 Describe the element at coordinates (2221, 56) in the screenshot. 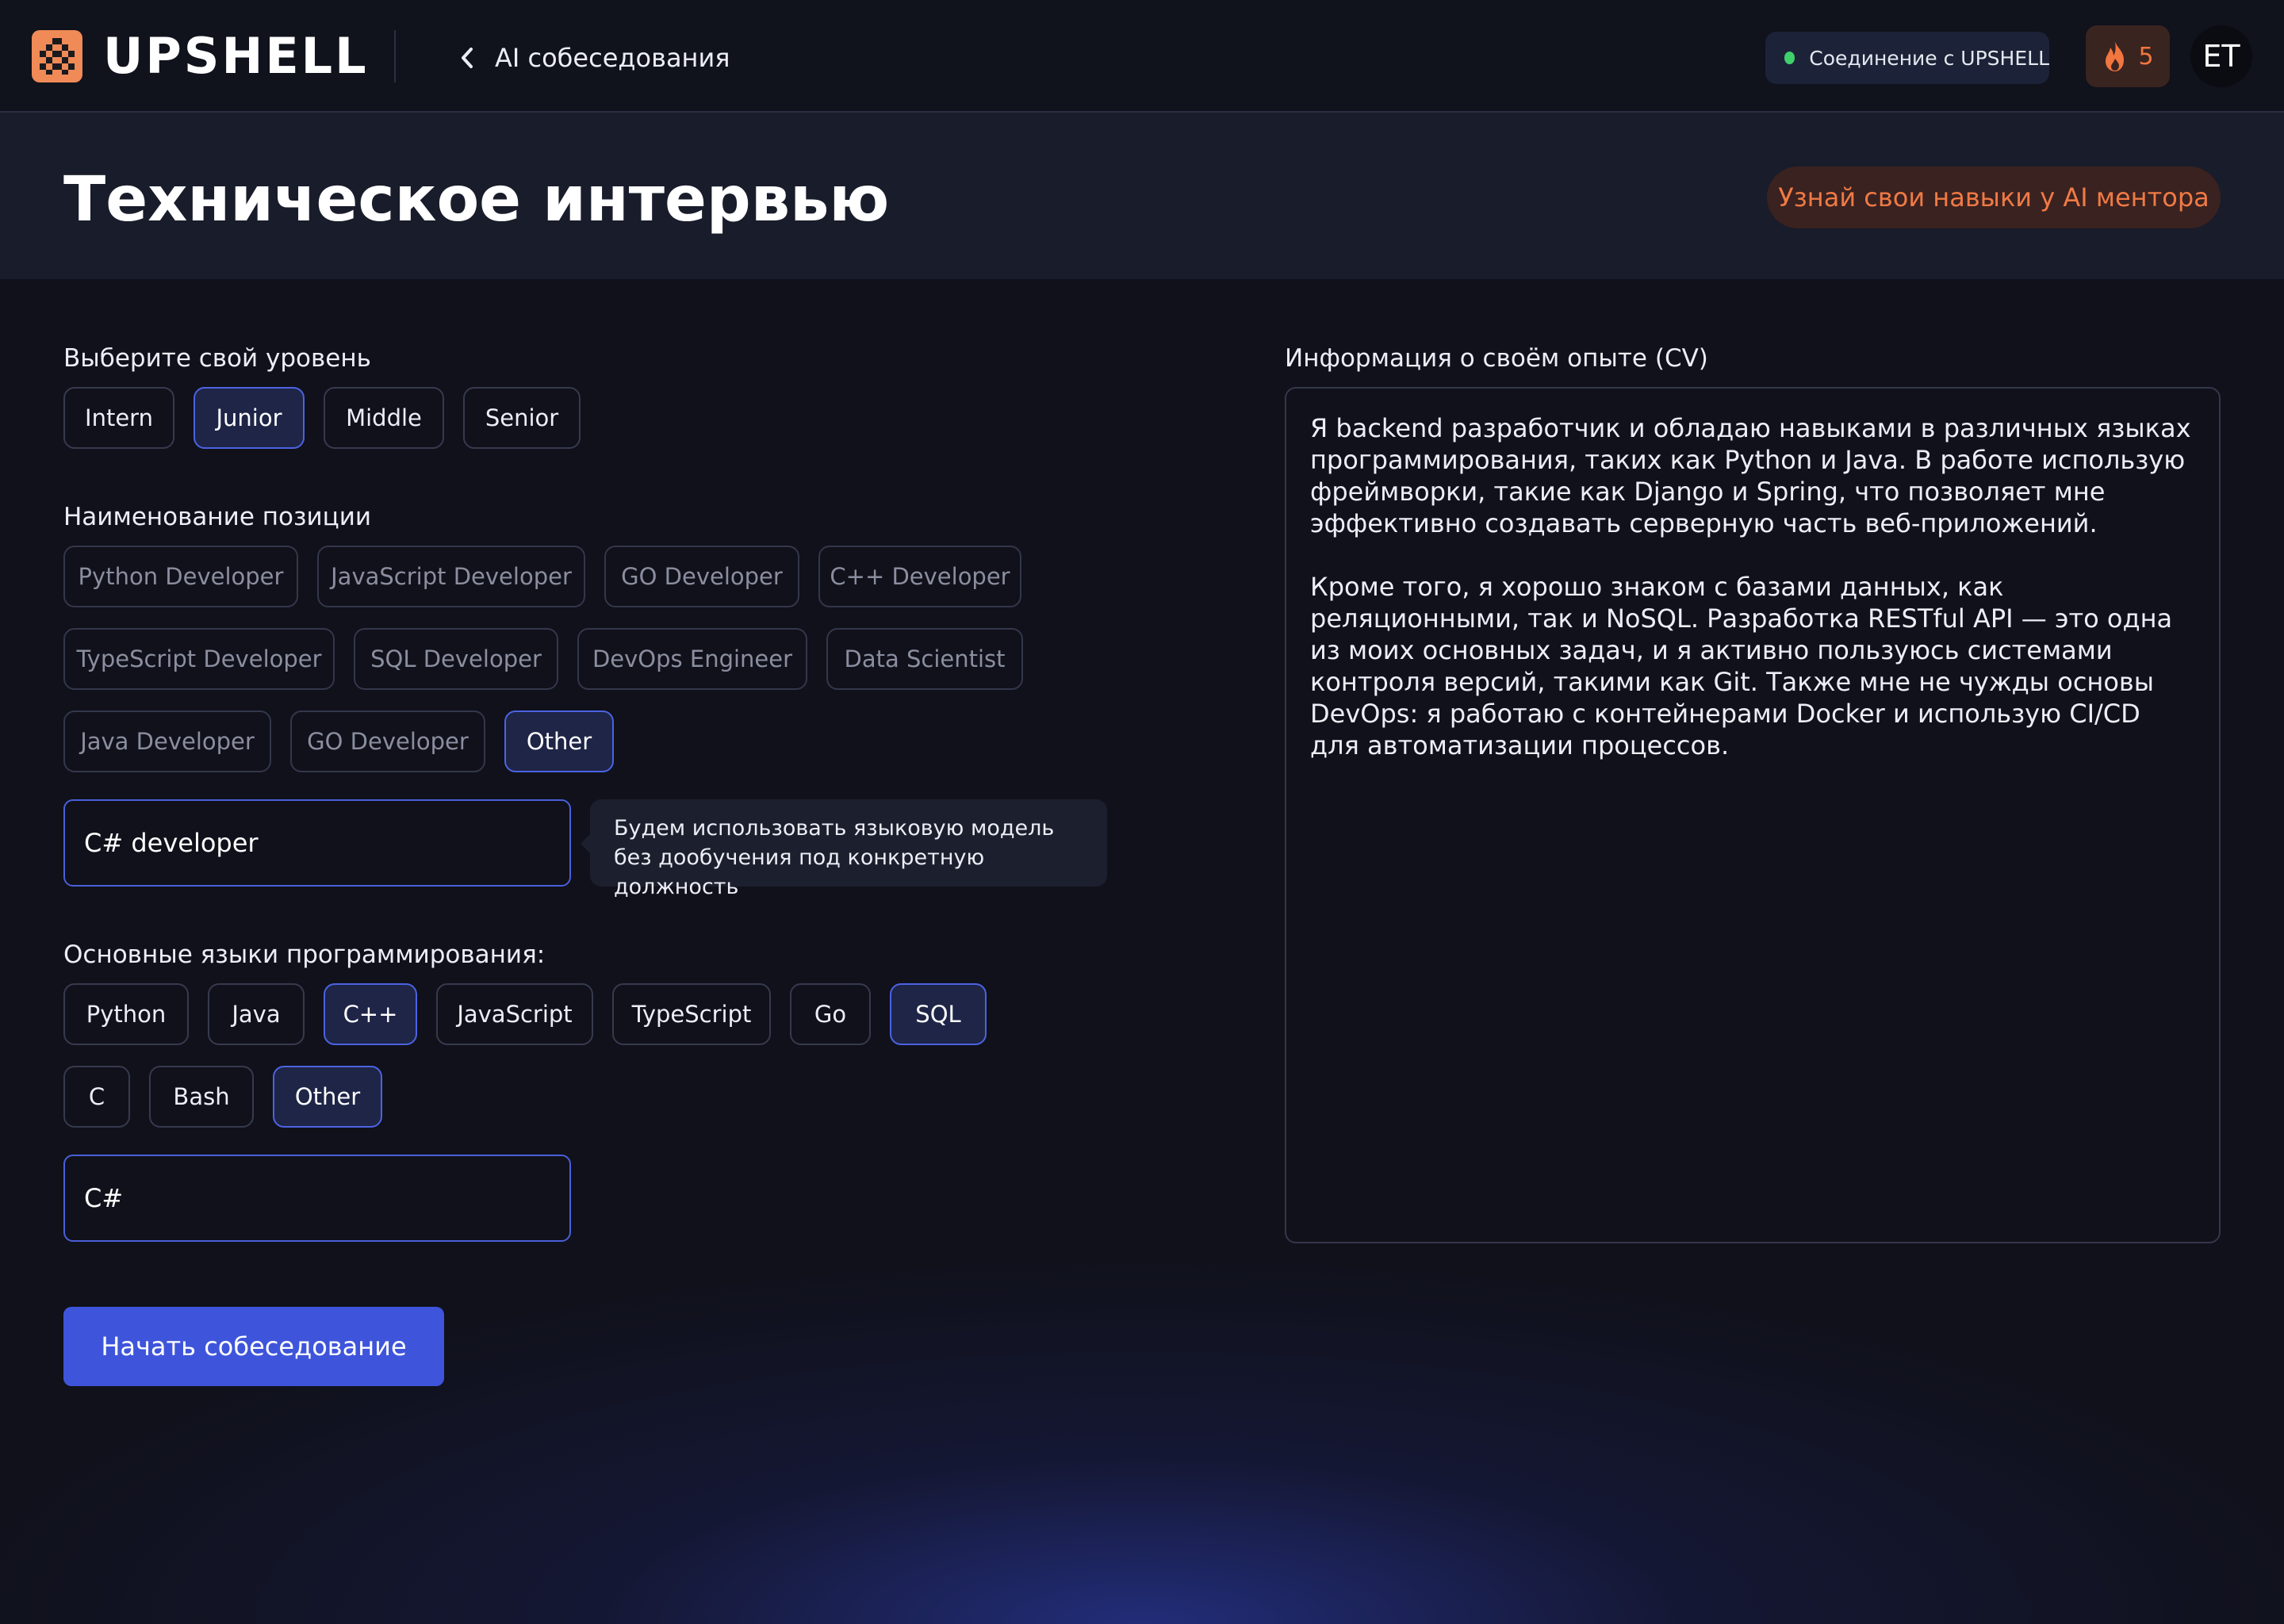

I see `user-avatar: ET` at that location.